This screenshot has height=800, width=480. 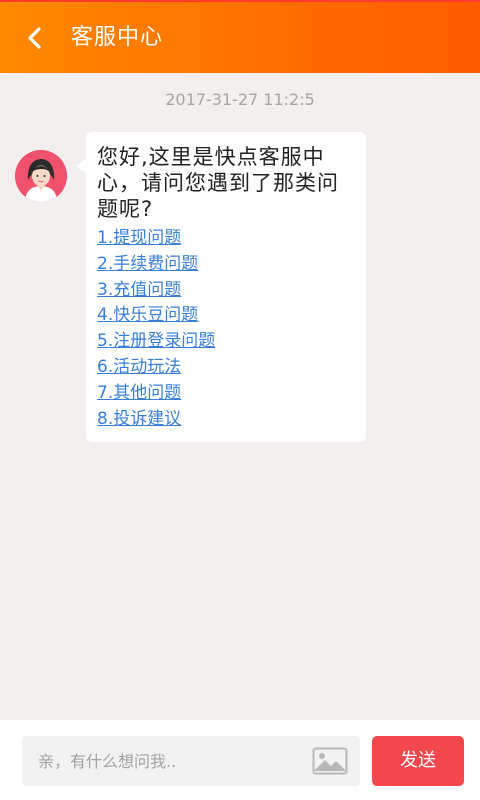 I want to click on list-item: 2.手续费问题, so click(x=226, y=266).